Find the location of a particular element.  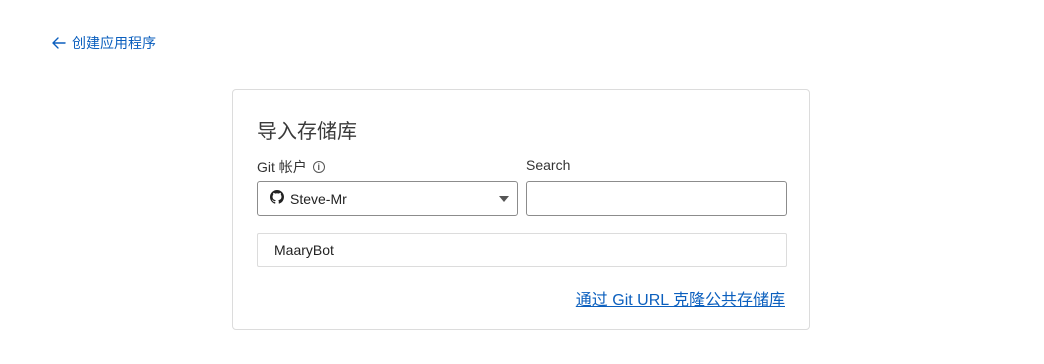

search-label: Search is located at coordinates (548, 165).